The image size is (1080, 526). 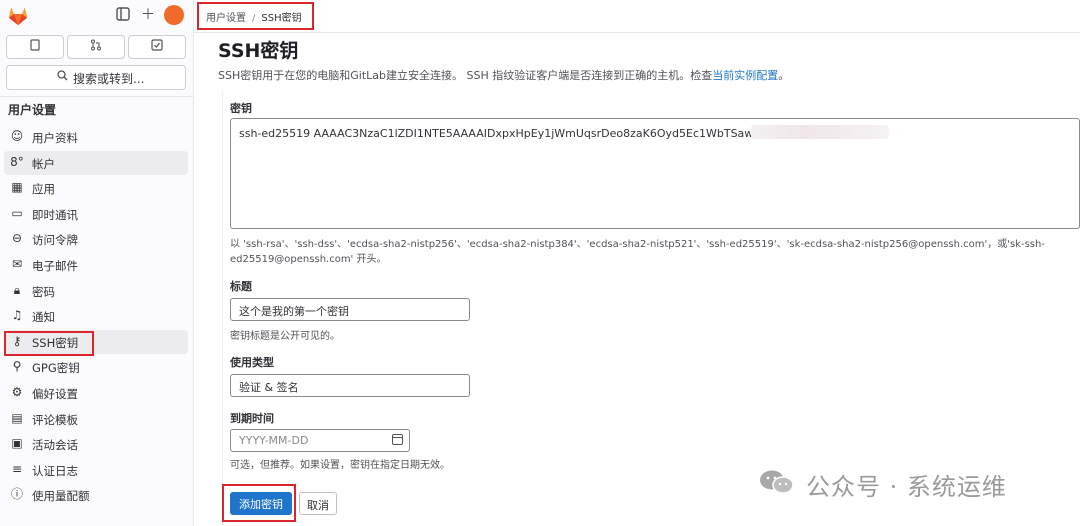 What do you see at coordinates (294, 311) in the screenshot?
I see `title-input-value: 这个是我的第一个密钥` at bounding box center [294, 311].